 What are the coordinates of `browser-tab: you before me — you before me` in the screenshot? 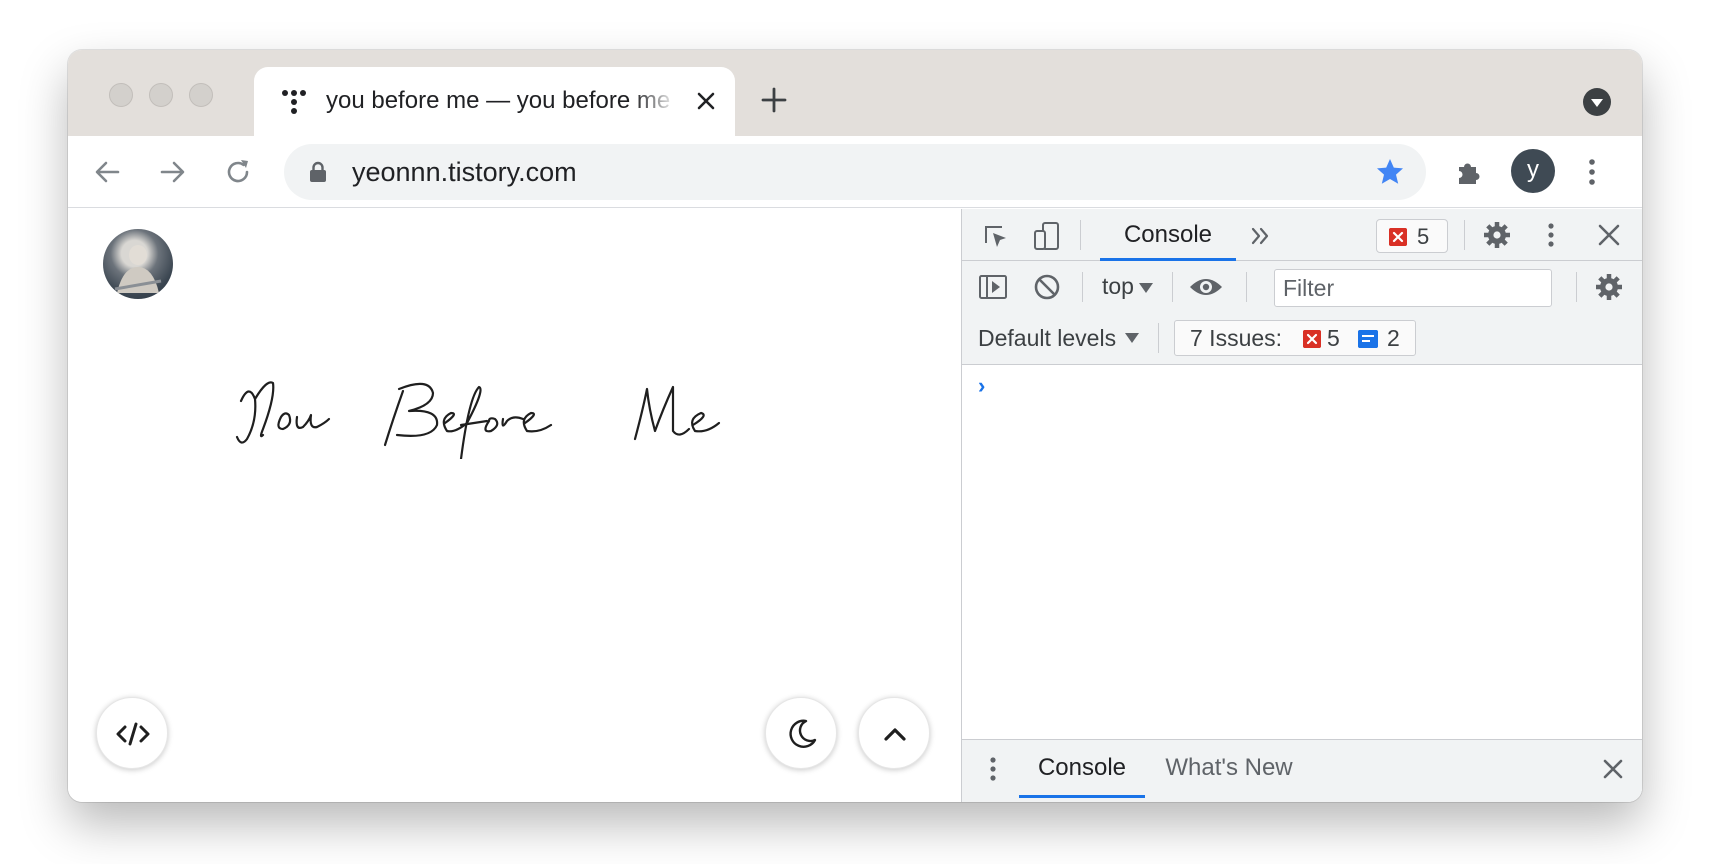 It's located at (494, 101).